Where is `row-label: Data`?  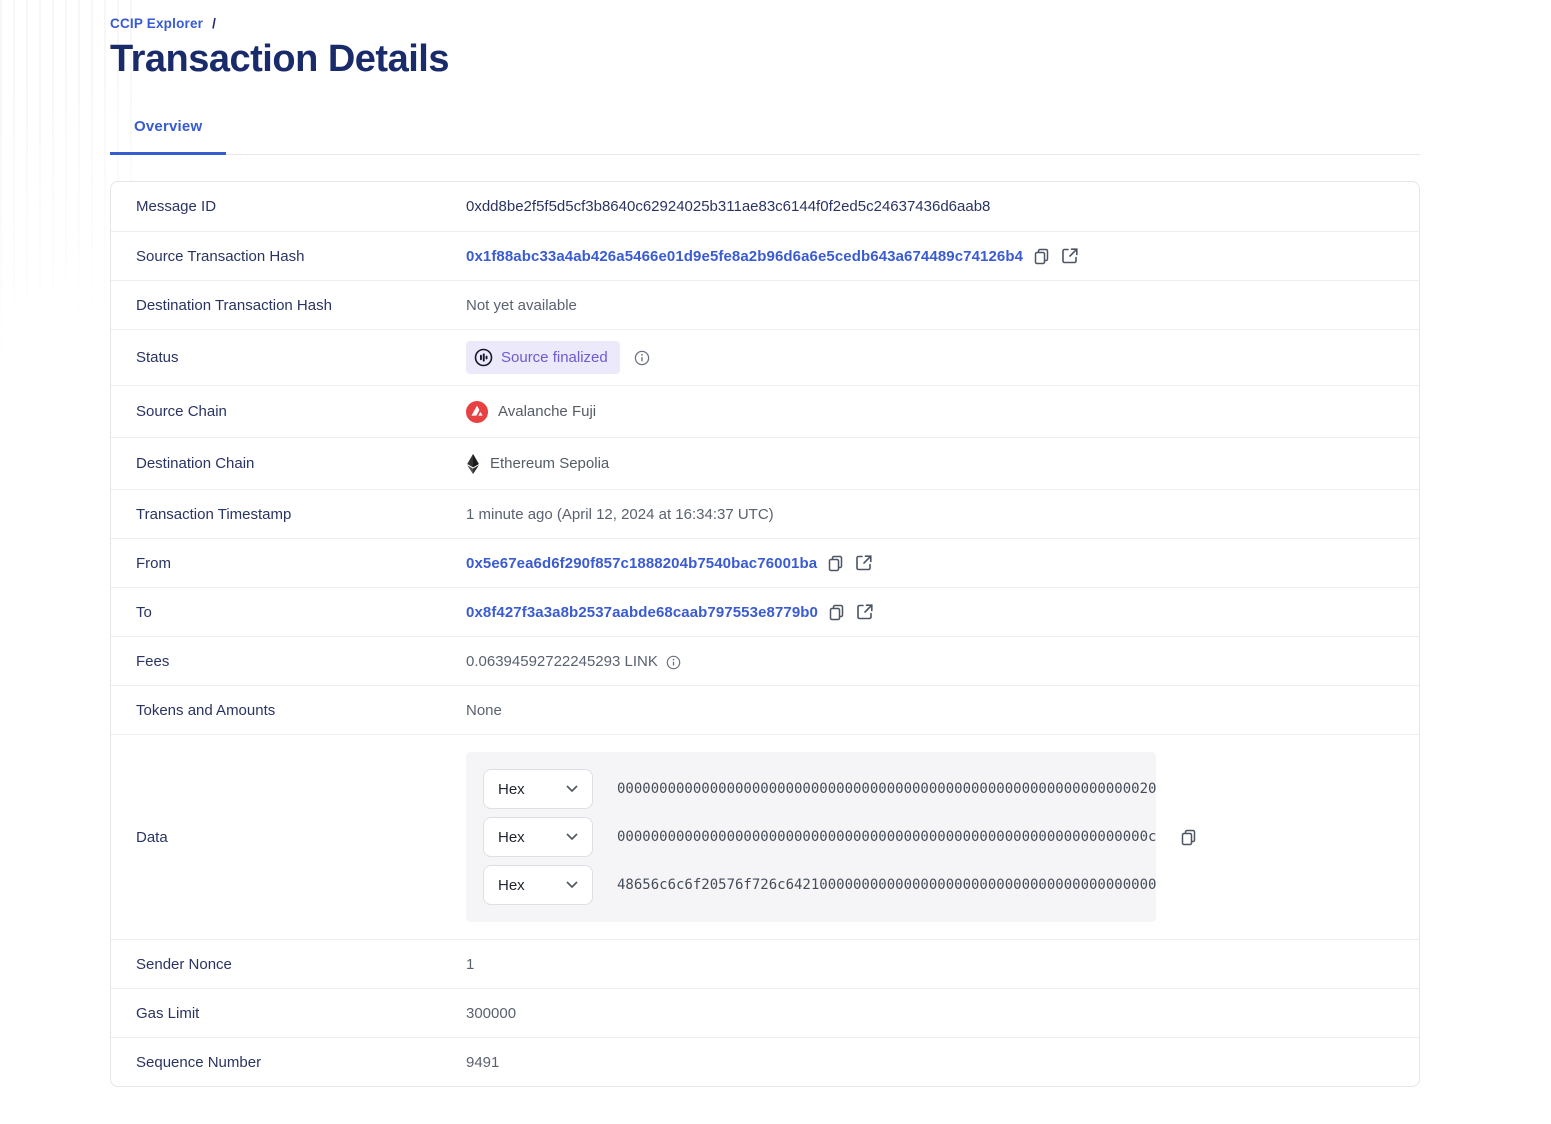
row-label: Data is located at coordinates (152, 837).